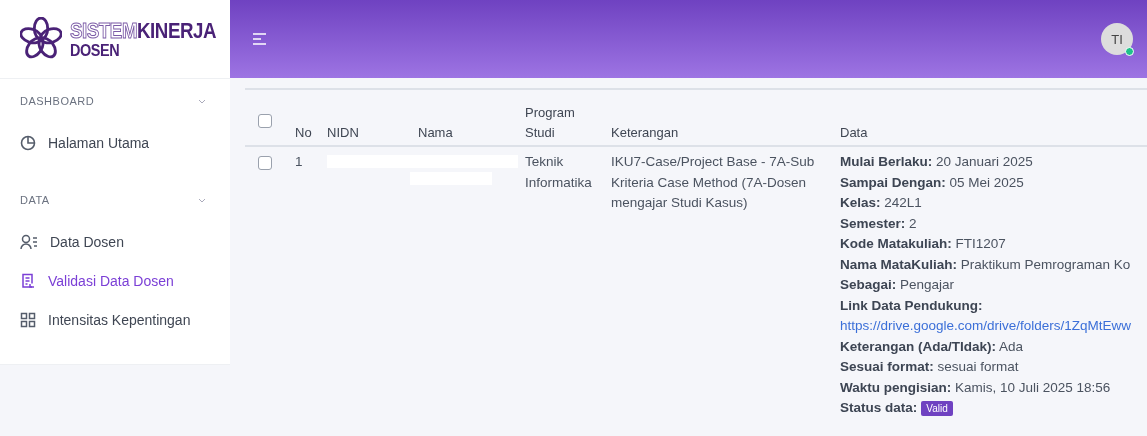  I want to click on data-field: Kode Matakuliah: FTI1207, so click(993, 244).